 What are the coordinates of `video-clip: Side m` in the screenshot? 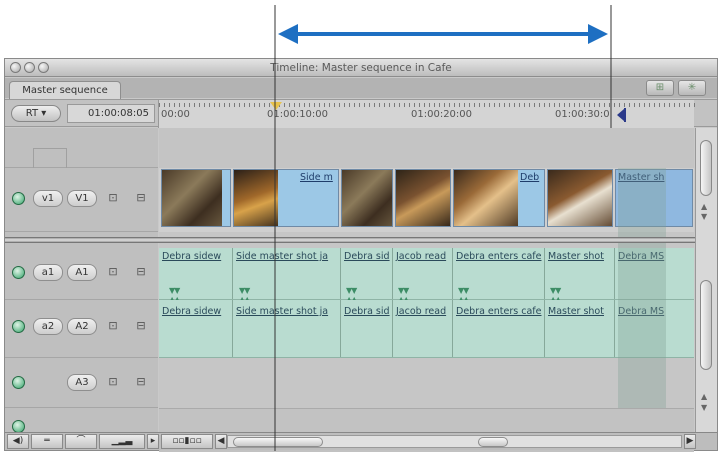 It's located at (286, 198).